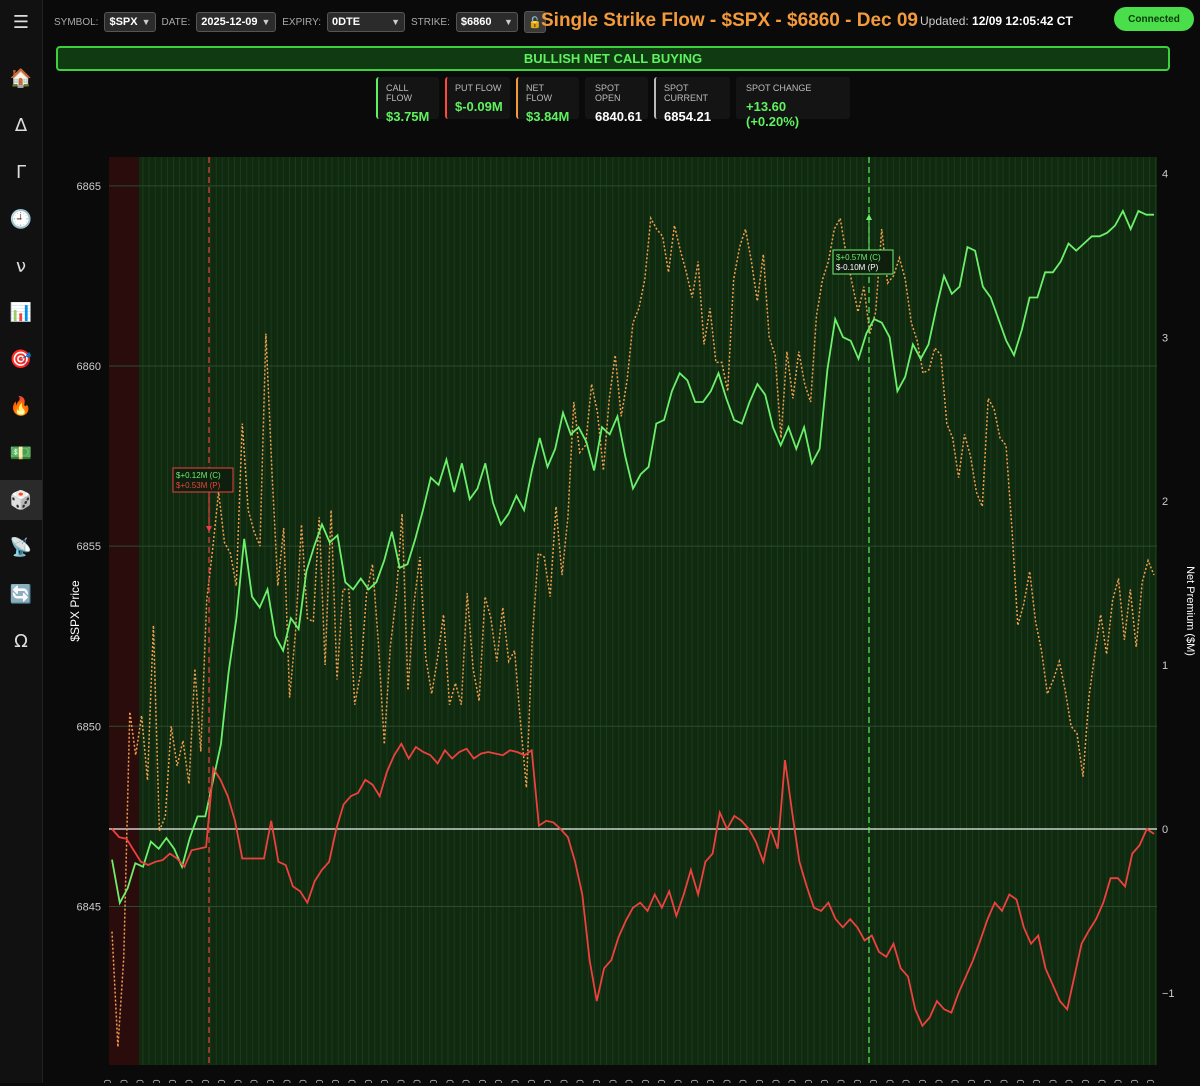 The image size is (1200, 1086). What do you see at coordinates (123, 22) in the screenshot?
I see `symbol-value: $SPX` at bounding box center [123, 22].